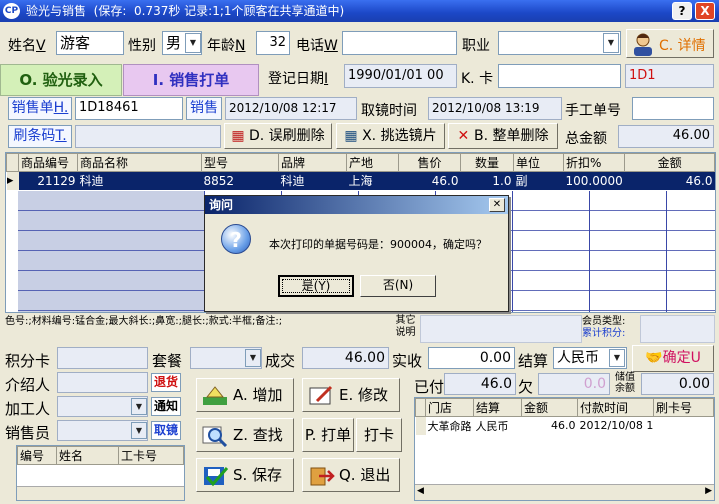 This screenshot has height=504, width=719. I want to click on staff-scrollbar, so click(100, 493).